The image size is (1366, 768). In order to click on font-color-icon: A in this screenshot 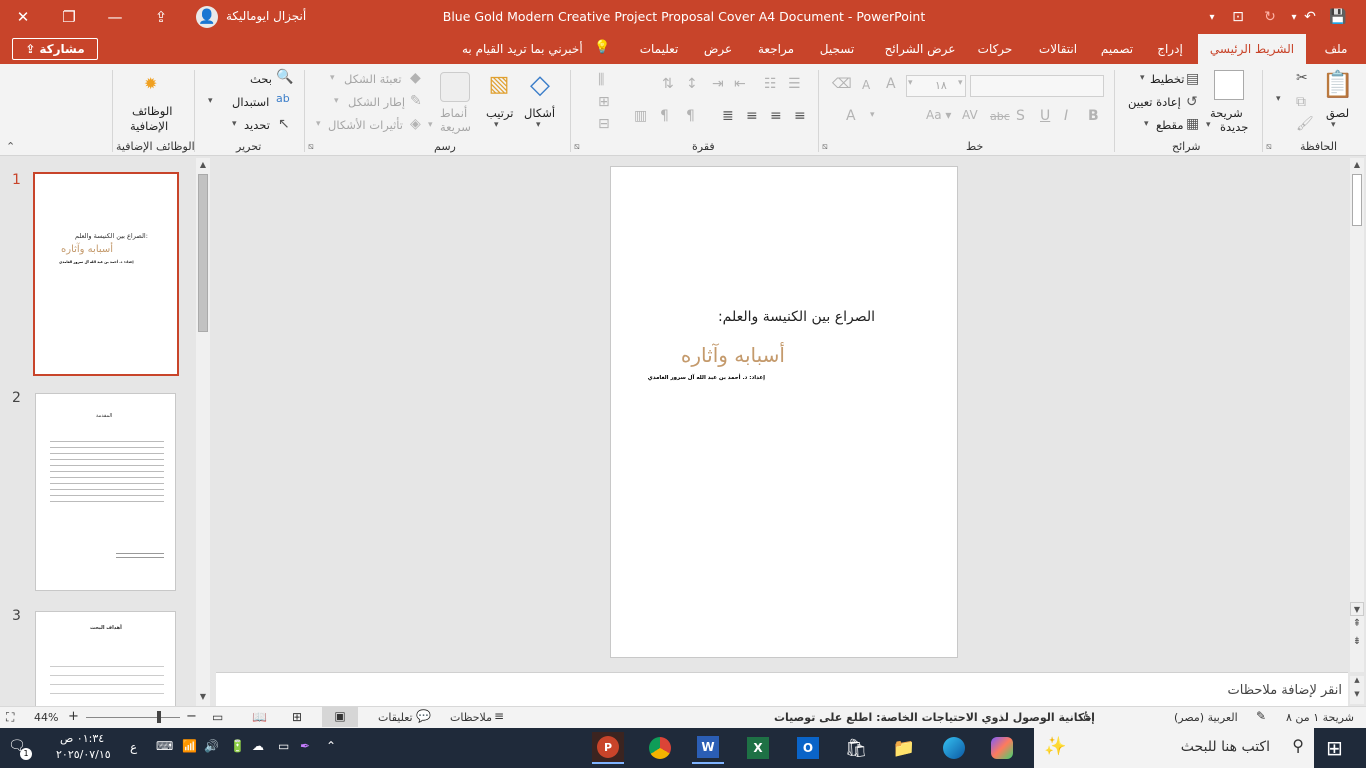, I will do `click(851, 116)`.